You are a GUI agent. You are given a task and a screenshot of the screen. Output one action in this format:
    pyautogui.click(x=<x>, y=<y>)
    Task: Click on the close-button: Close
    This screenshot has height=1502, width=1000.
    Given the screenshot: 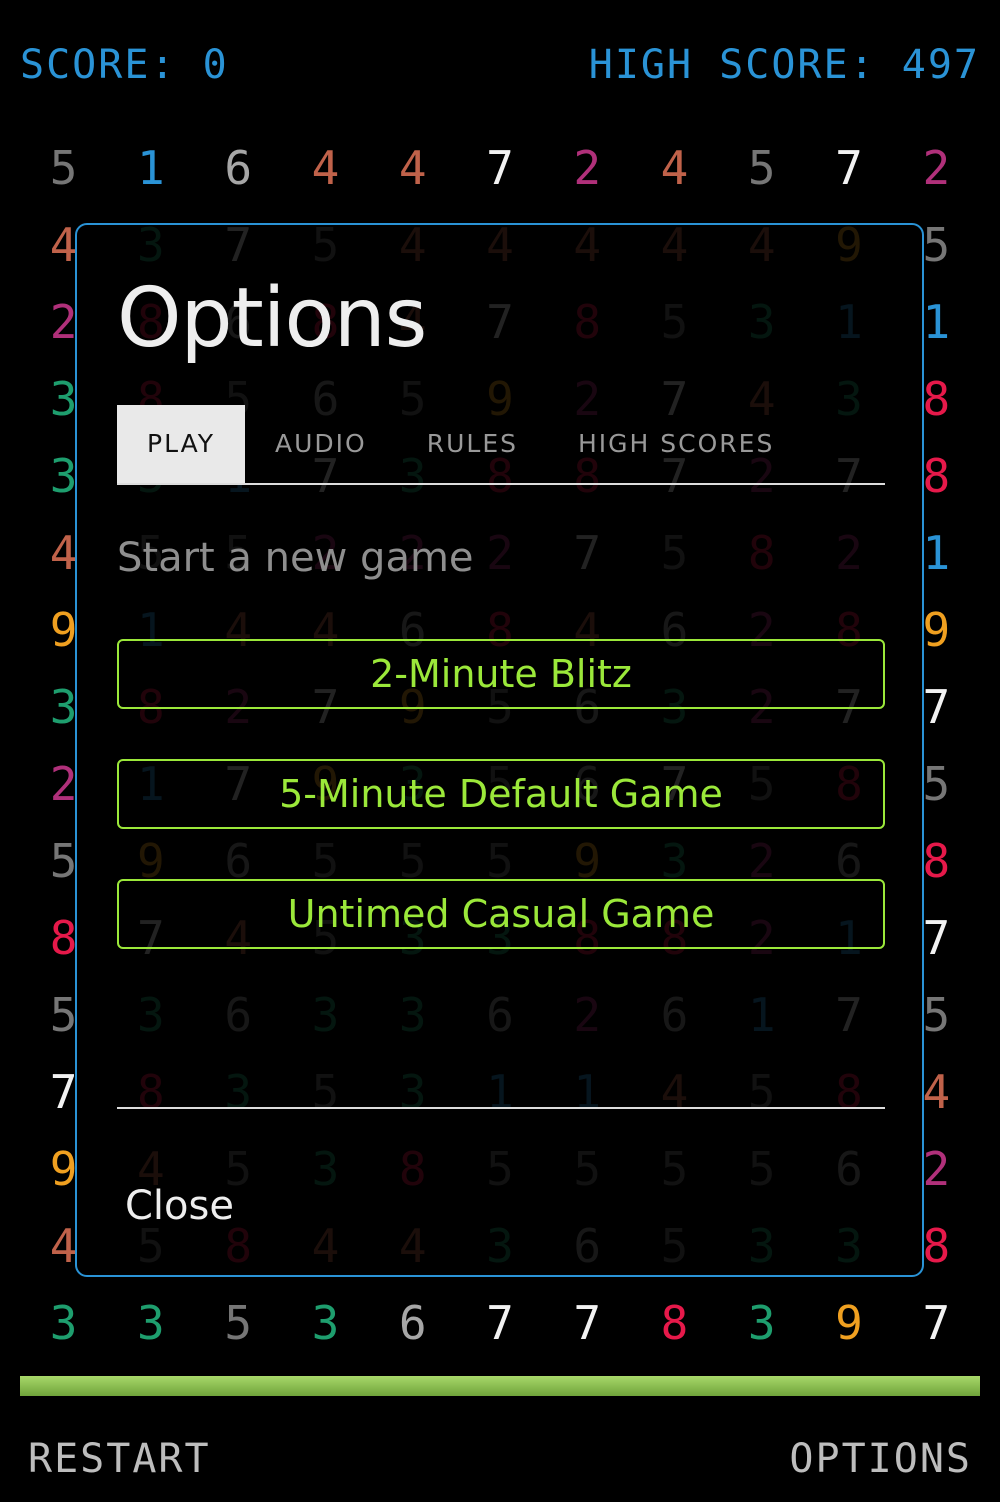 What is the action you would take?
    pyautogui.click(x=179, y=1206)
    